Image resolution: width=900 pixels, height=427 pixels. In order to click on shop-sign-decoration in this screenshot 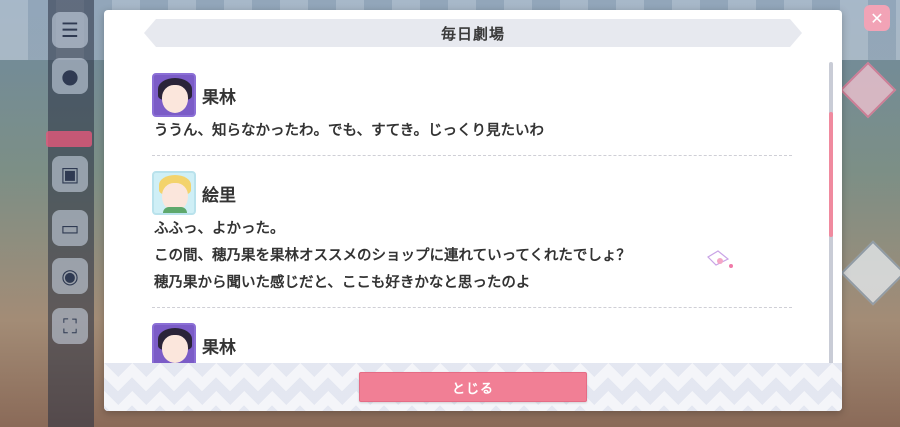, I will do `click(870, 273)`.